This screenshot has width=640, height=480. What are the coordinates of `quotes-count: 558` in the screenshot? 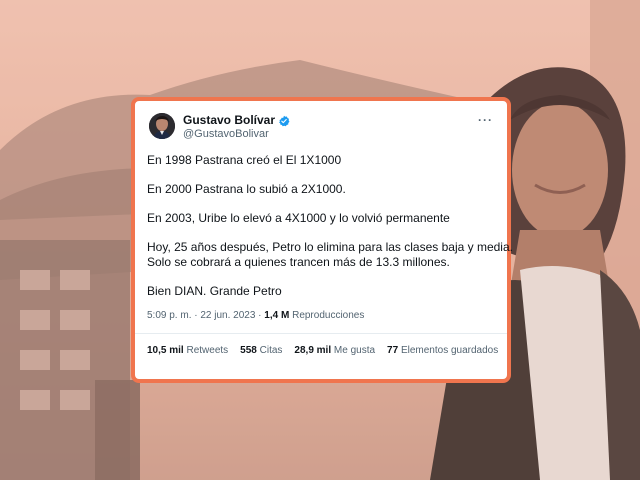 It's located at (248, 350).